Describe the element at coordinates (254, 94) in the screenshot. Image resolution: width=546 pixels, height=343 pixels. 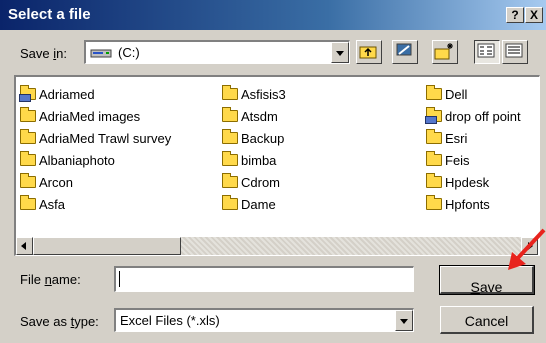
I see `list-item: Asfisis3` at that location.